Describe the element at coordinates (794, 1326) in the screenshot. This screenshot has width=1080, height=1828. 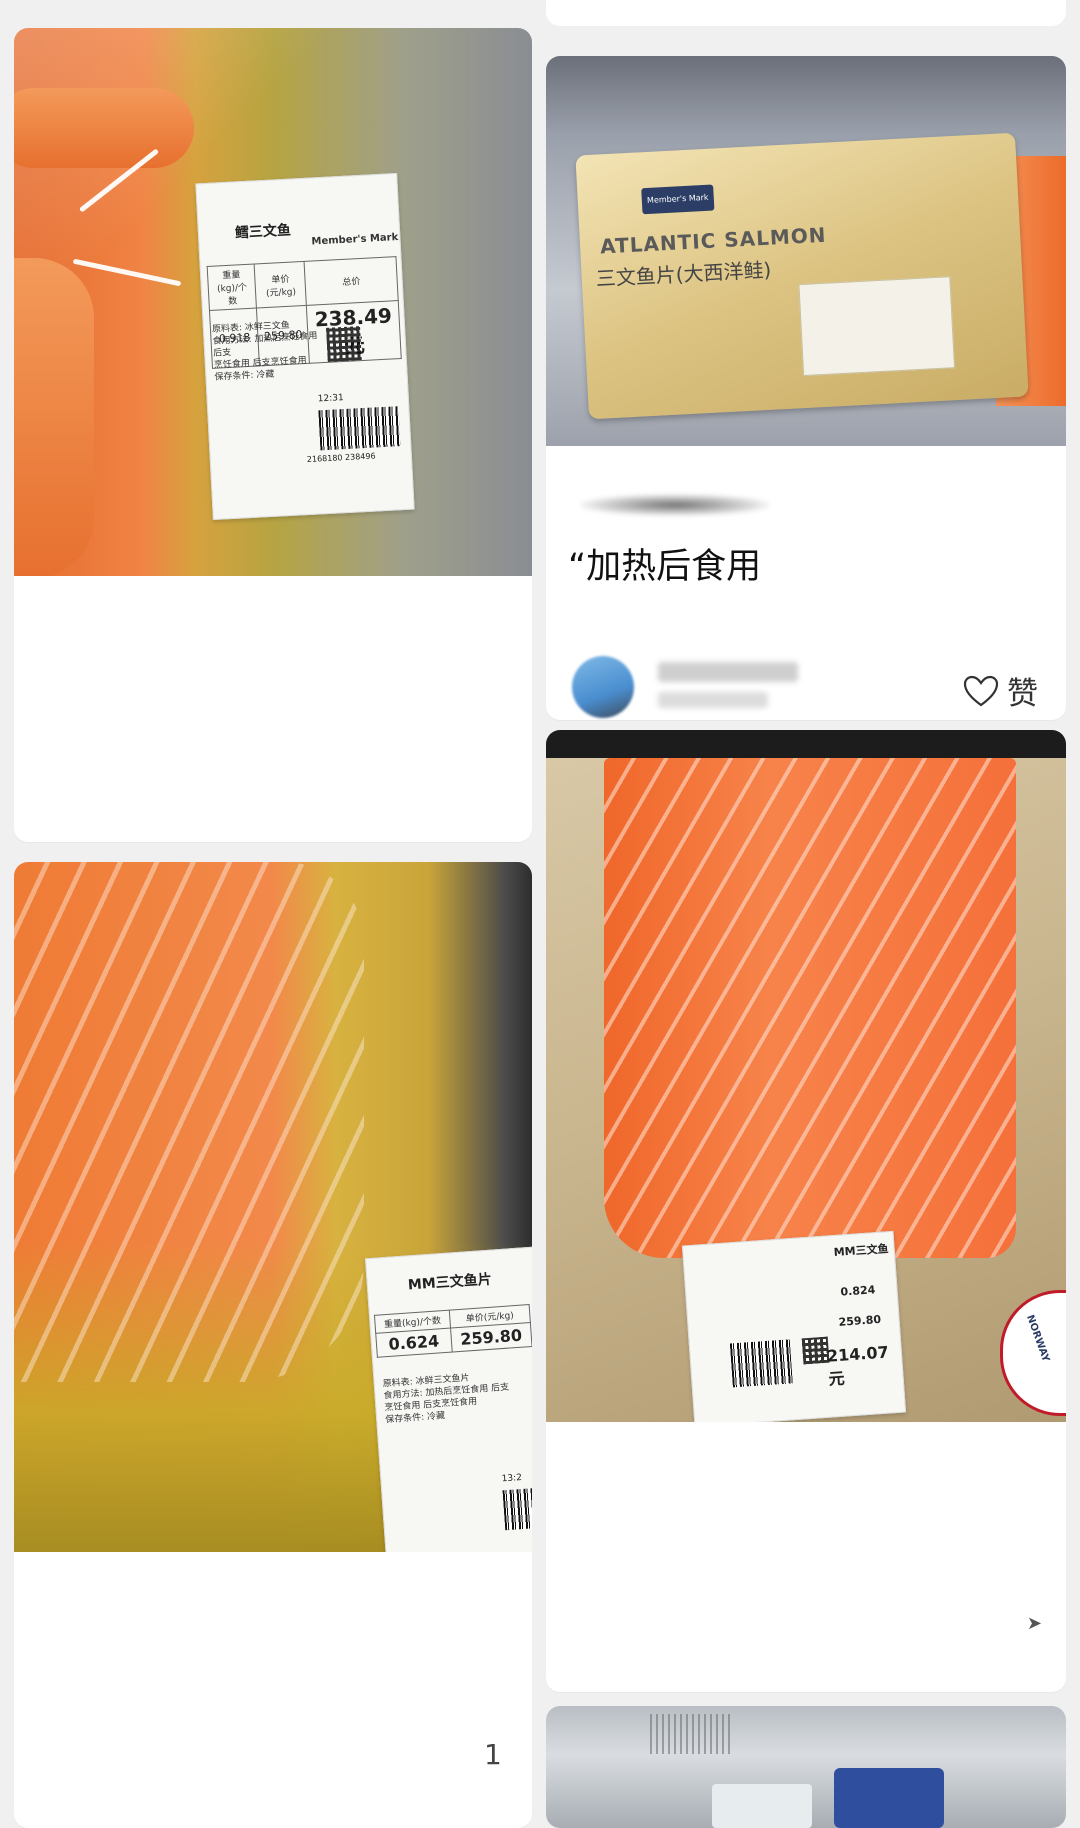
I see `price-label: MM三文鱼 0.824 259.80 214.07元` at that location.